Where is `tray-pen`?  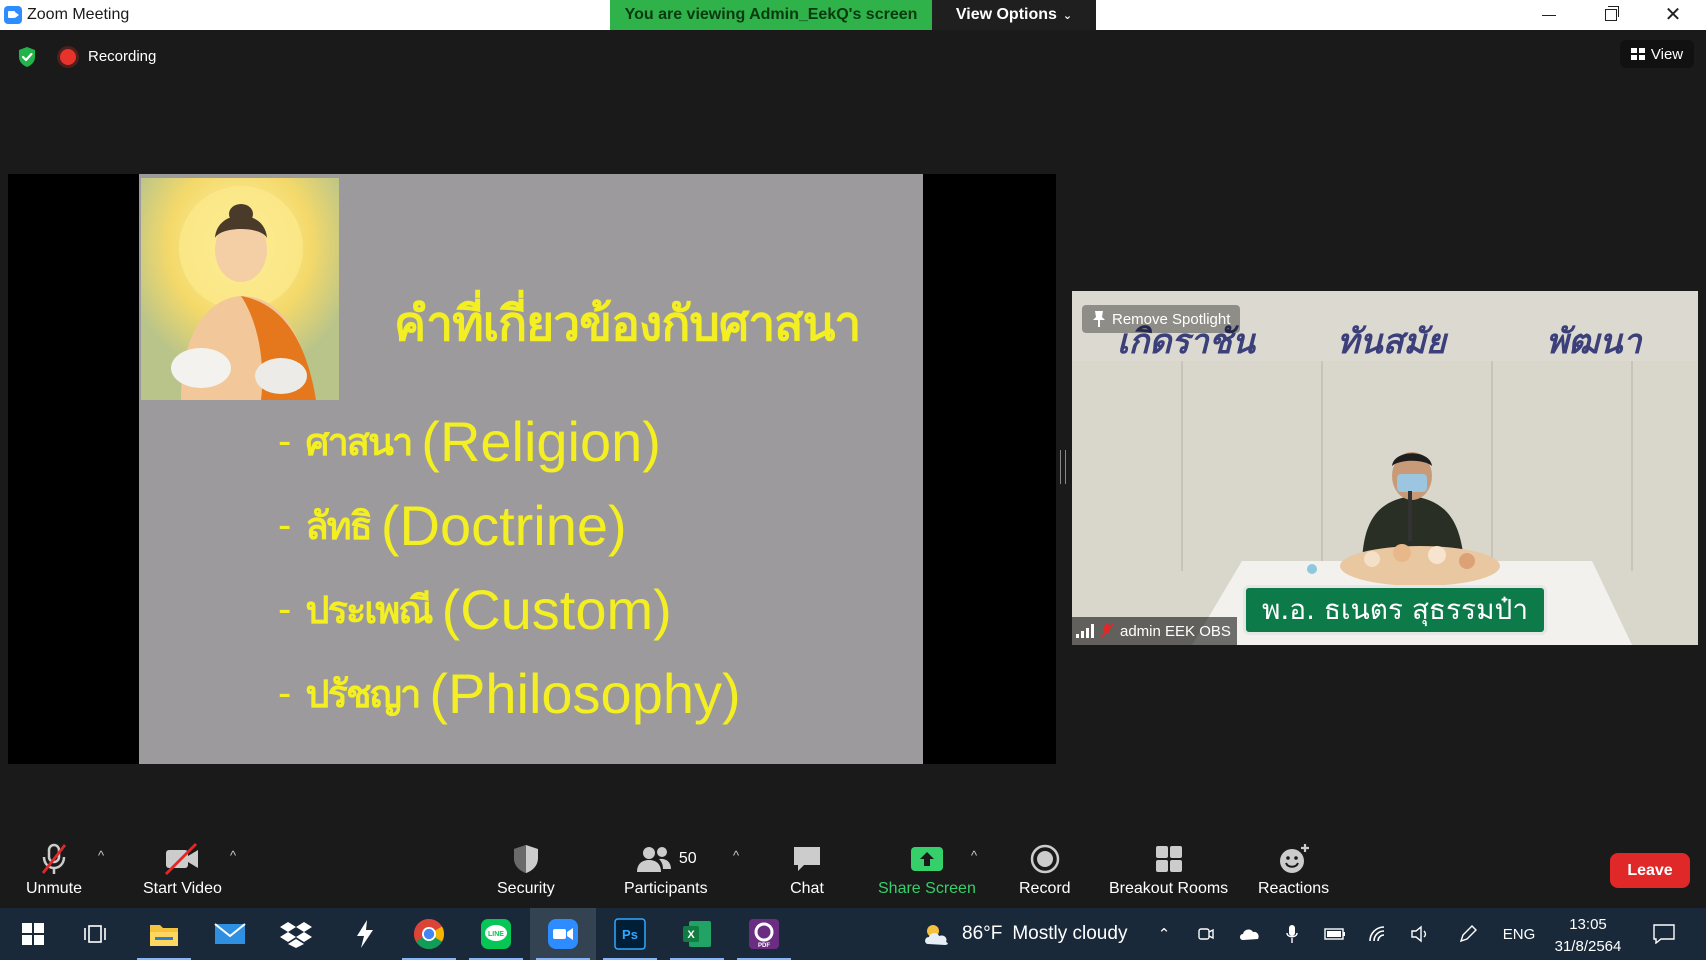
tray-pen is located at coordinates (1468, 934).